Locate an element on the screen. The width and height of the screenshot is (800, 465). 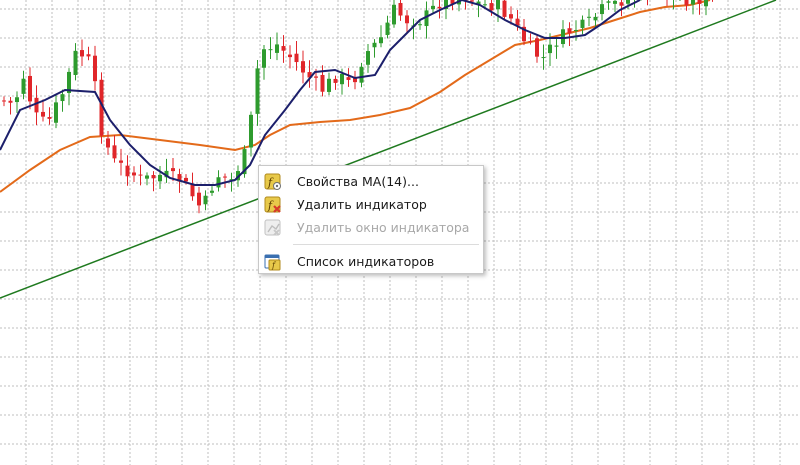
indicator-properties-icon: f is located at coordinates (273, 182).